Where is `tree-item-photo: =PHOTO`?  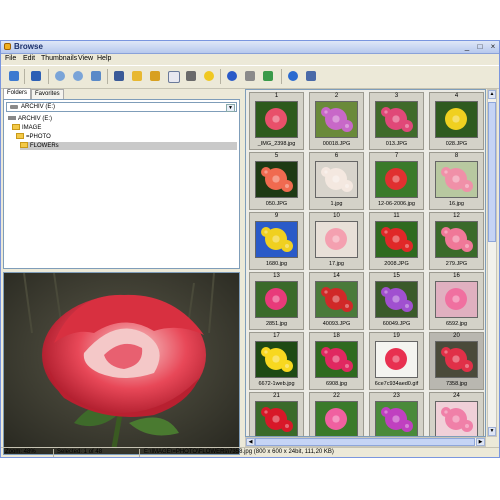
tree-item-photo: =PHOTO is located at coordinates (33, 137).